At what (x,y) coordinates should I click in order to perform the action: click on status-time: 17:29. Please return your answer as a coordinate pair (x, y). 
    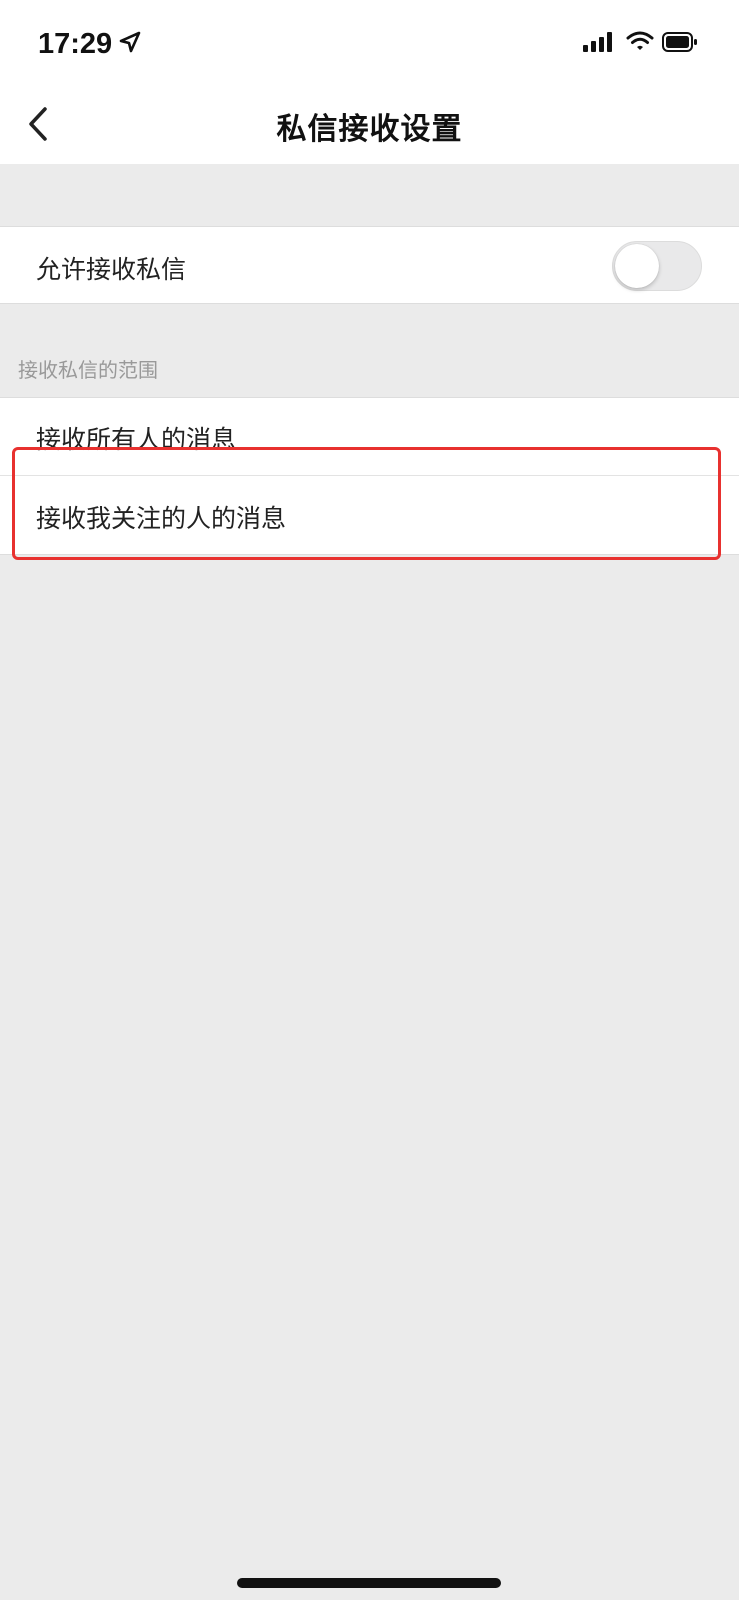
    Looking at the image, I should click on (75, 44).